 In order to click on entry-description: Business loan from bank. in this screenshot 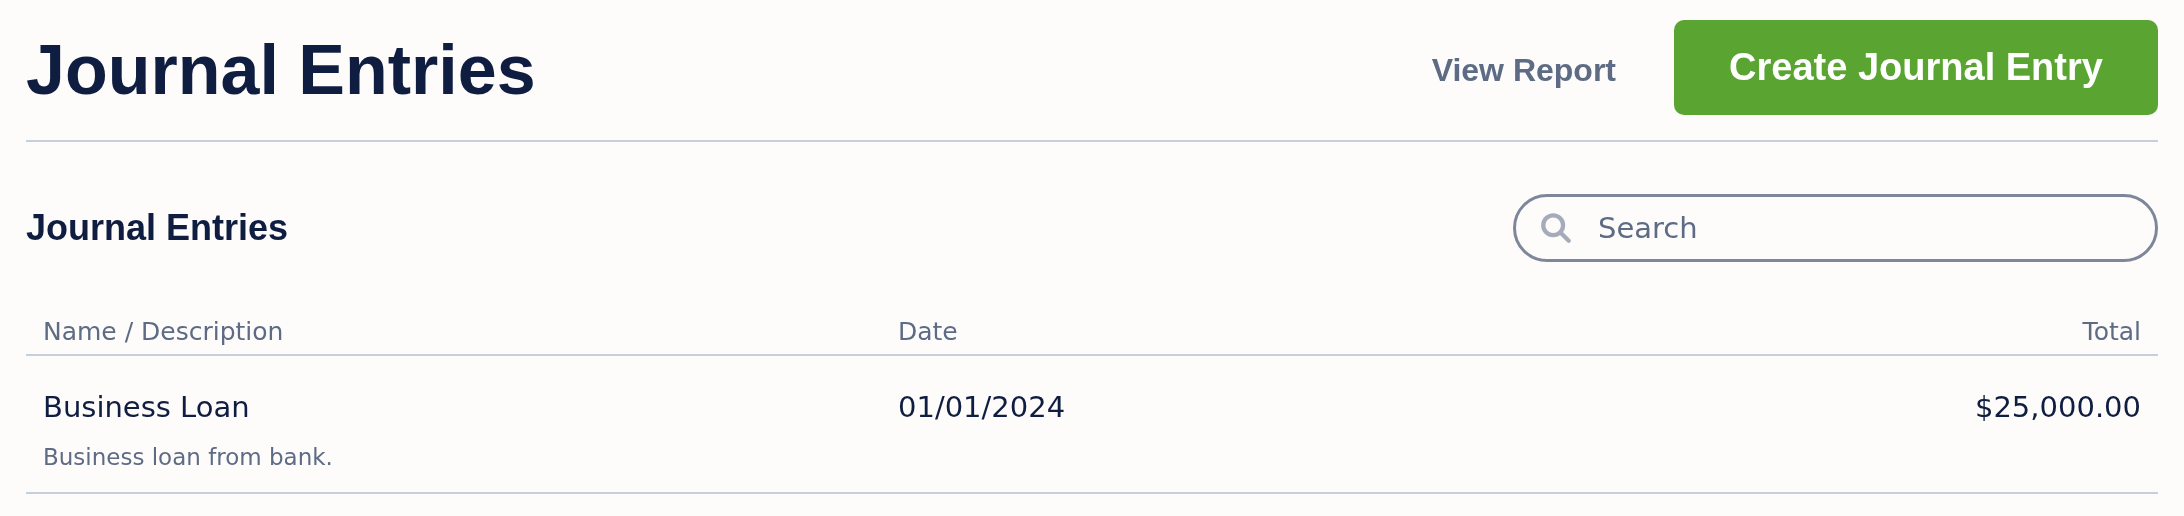, I will do `click(188, 457)`.